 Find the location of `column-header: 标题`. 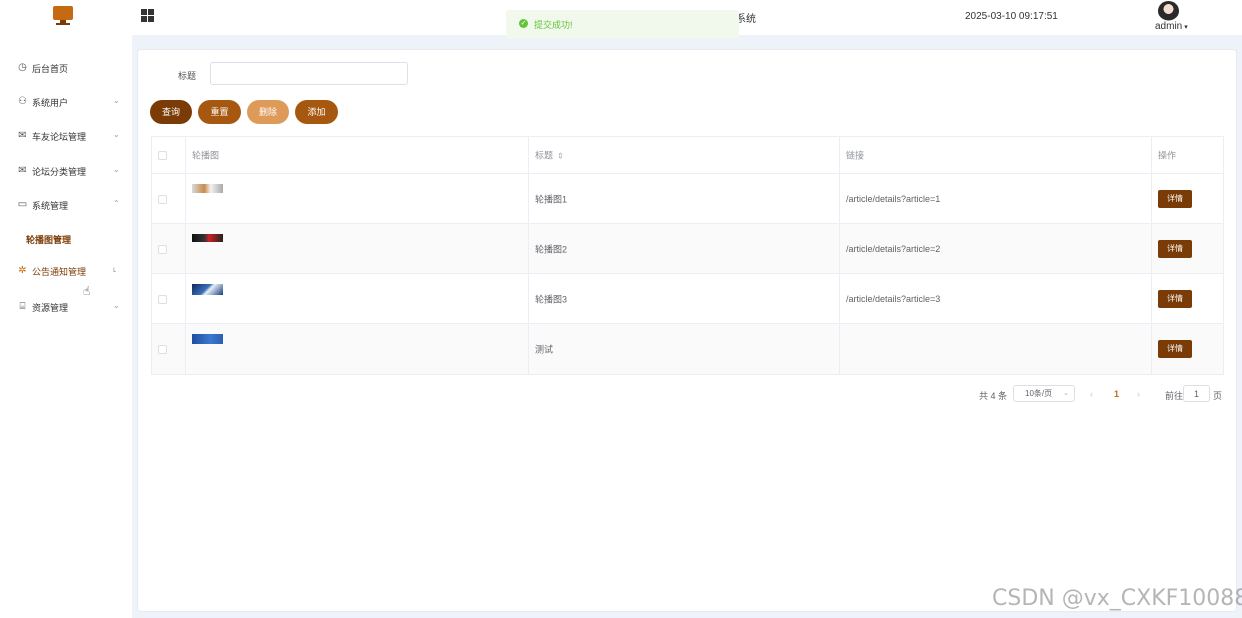

column-header: 标题 is located at coordinates (544, 155).